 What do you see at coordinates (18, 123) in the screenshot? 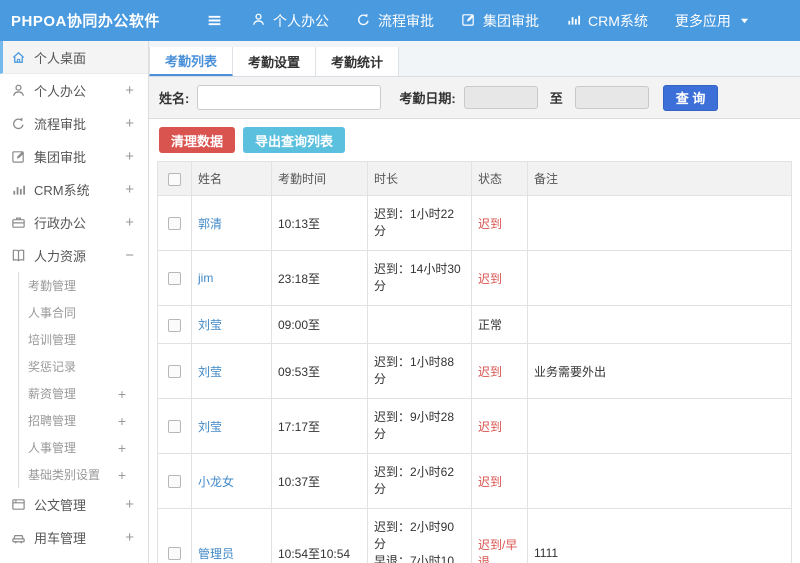
I see `flow-icon` at bounding box center [18, 123].